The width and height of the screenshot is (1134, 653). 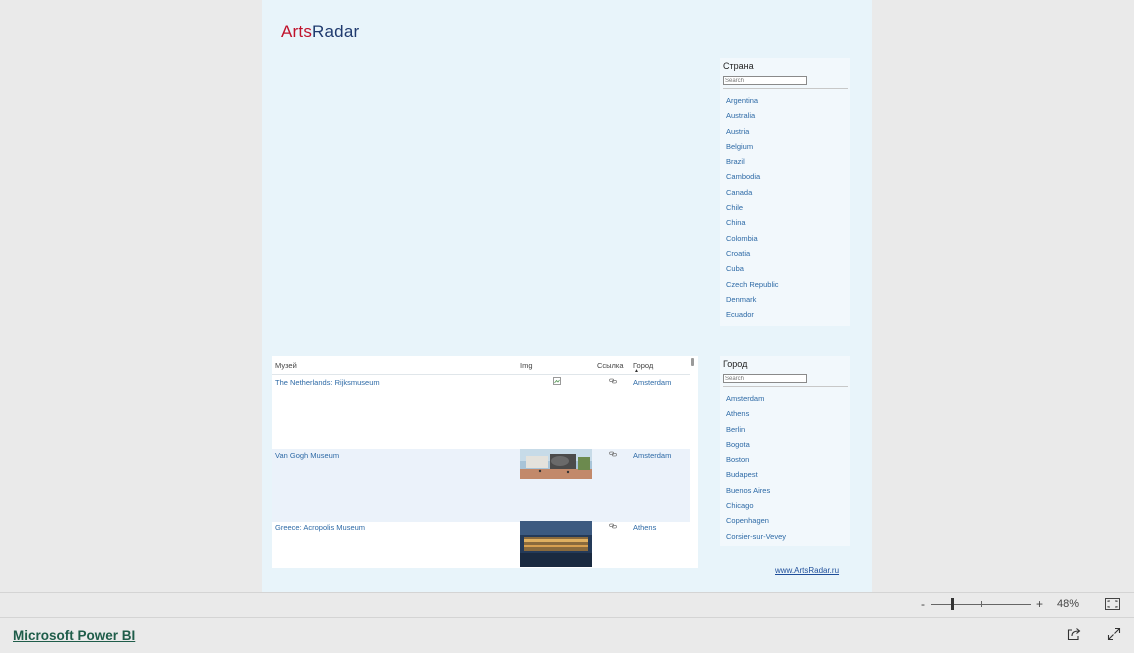 I want to click on museum-cell: The Netherlands: Rijksmuseum, so click(x=327, y=382).